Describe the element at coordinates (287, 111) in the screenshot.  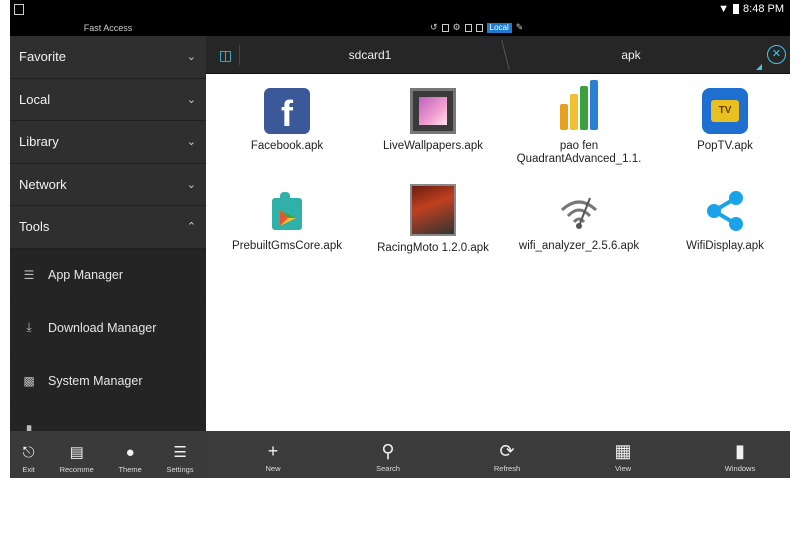
I see `facebook-icon: f` at that location.